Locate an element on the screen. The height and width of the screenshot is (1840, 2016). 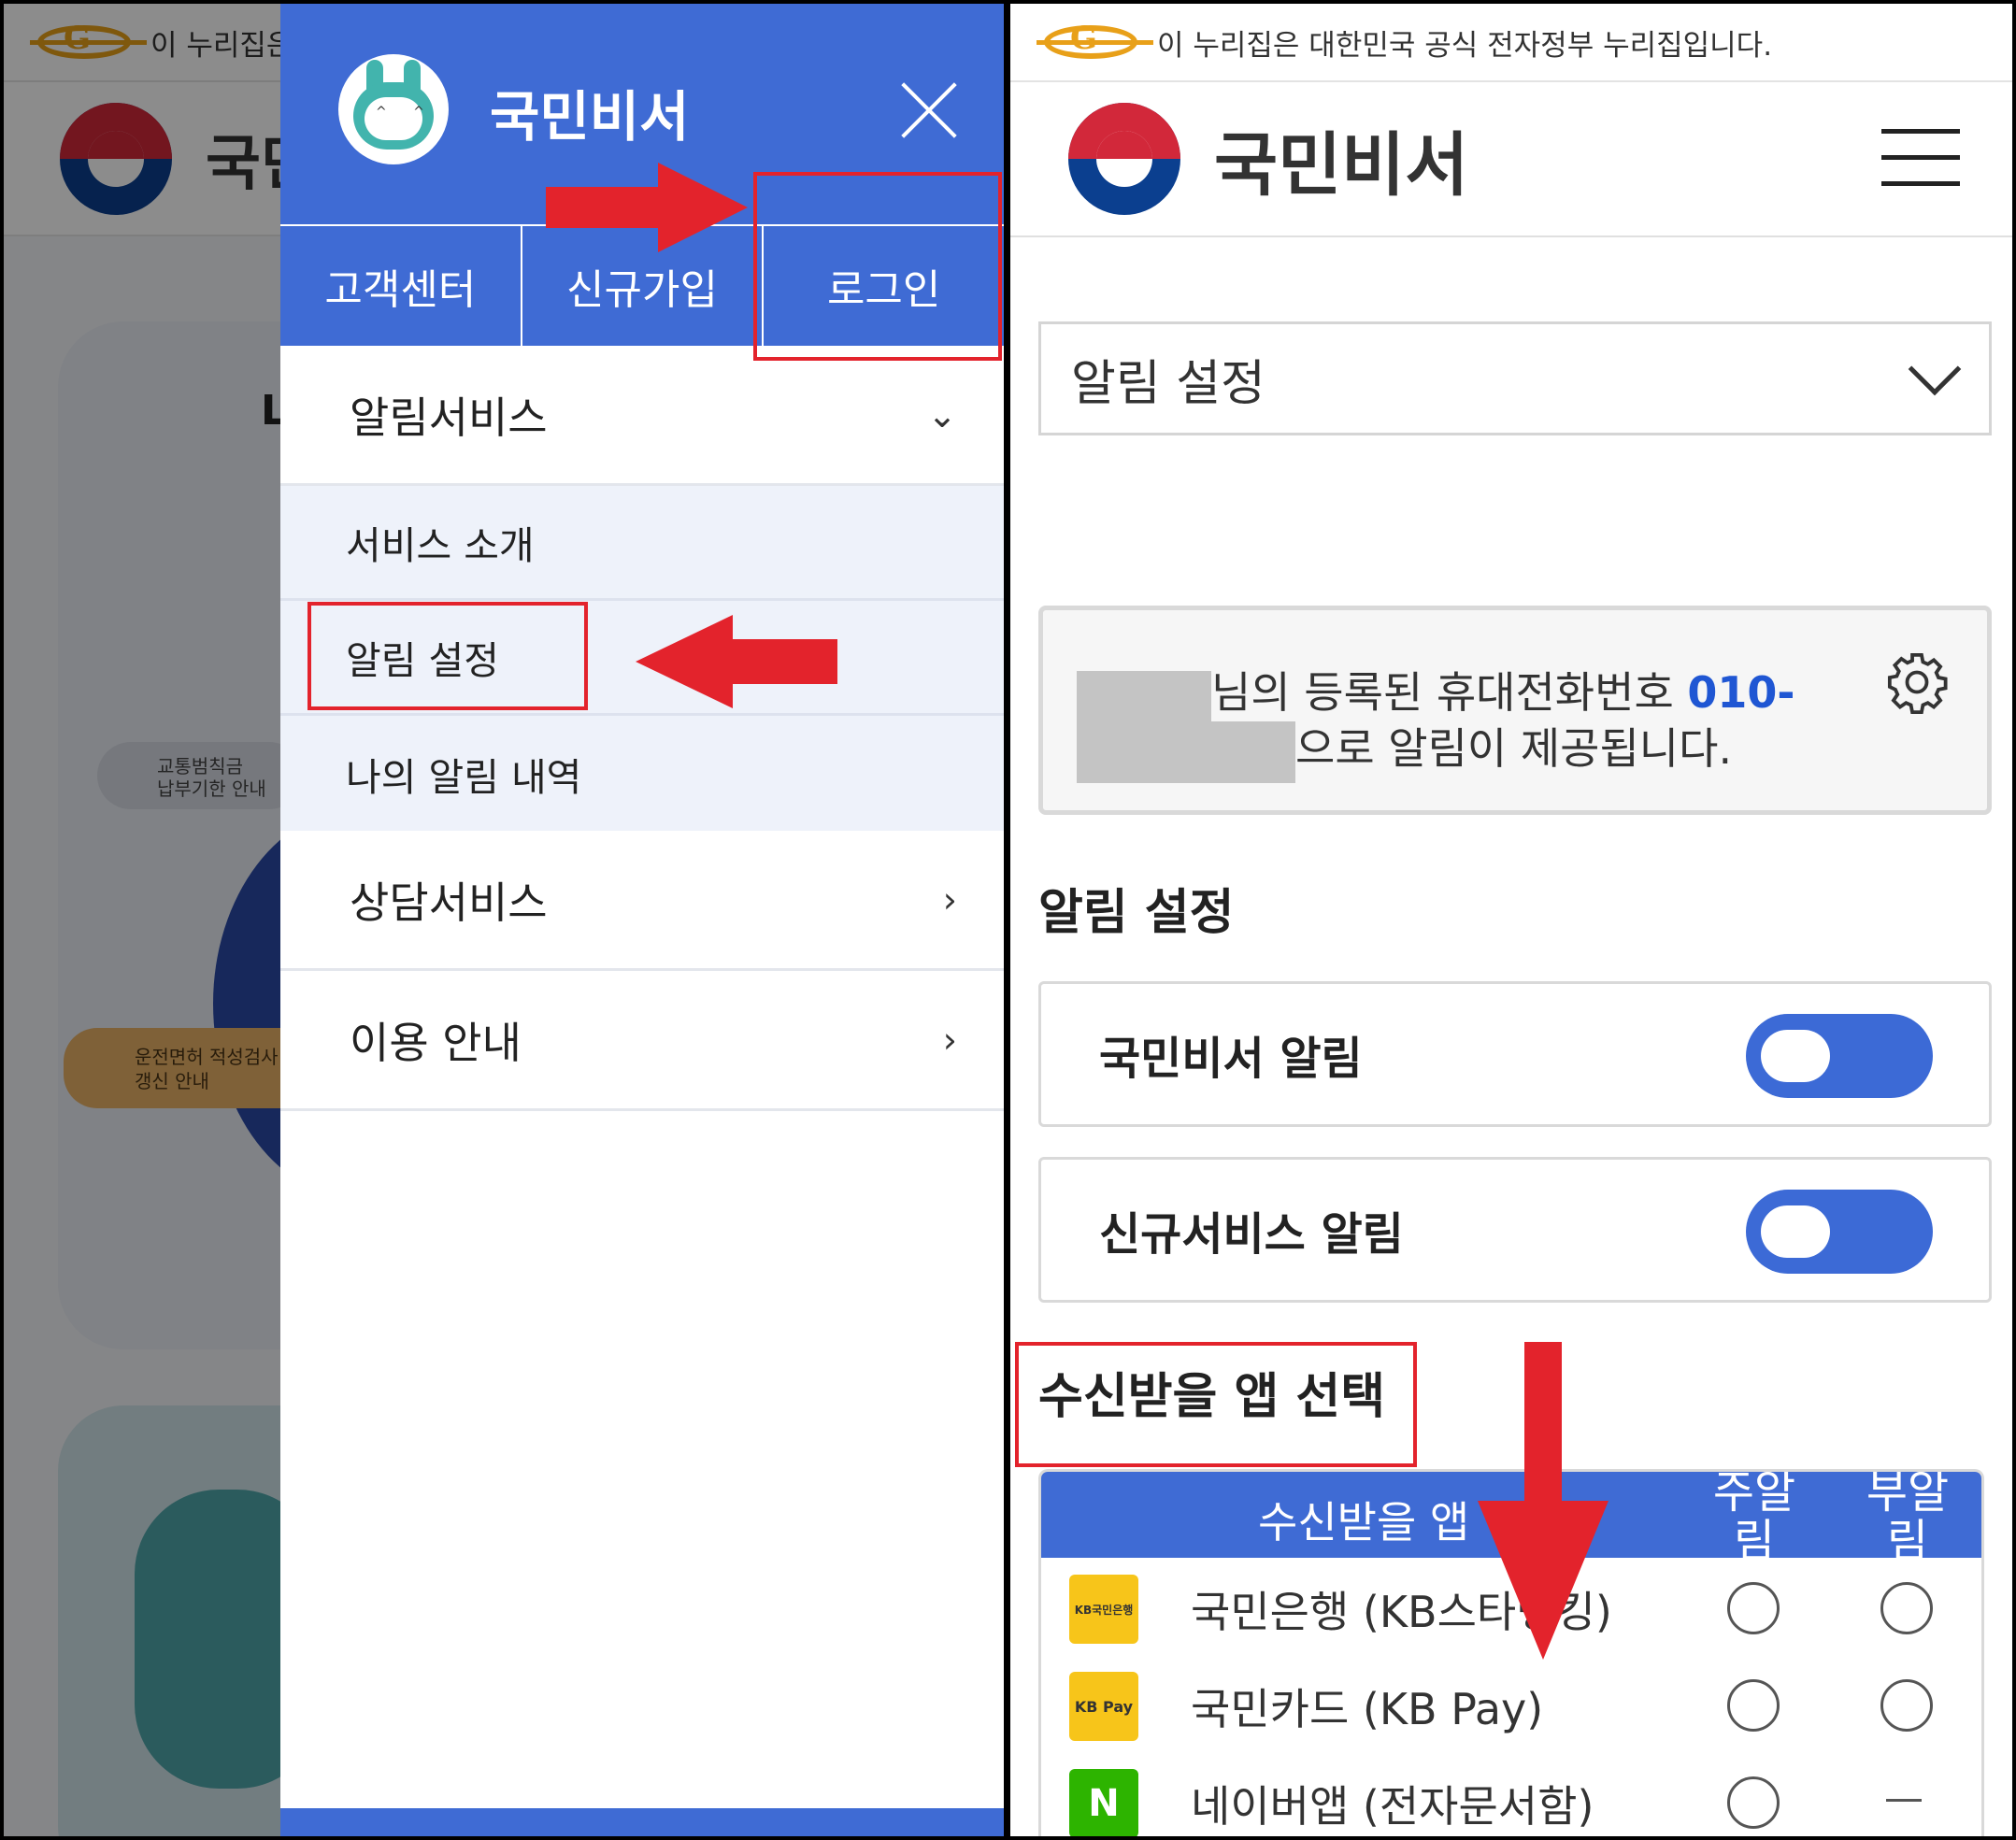
redacted-name is located at coordinates (1144, 695).